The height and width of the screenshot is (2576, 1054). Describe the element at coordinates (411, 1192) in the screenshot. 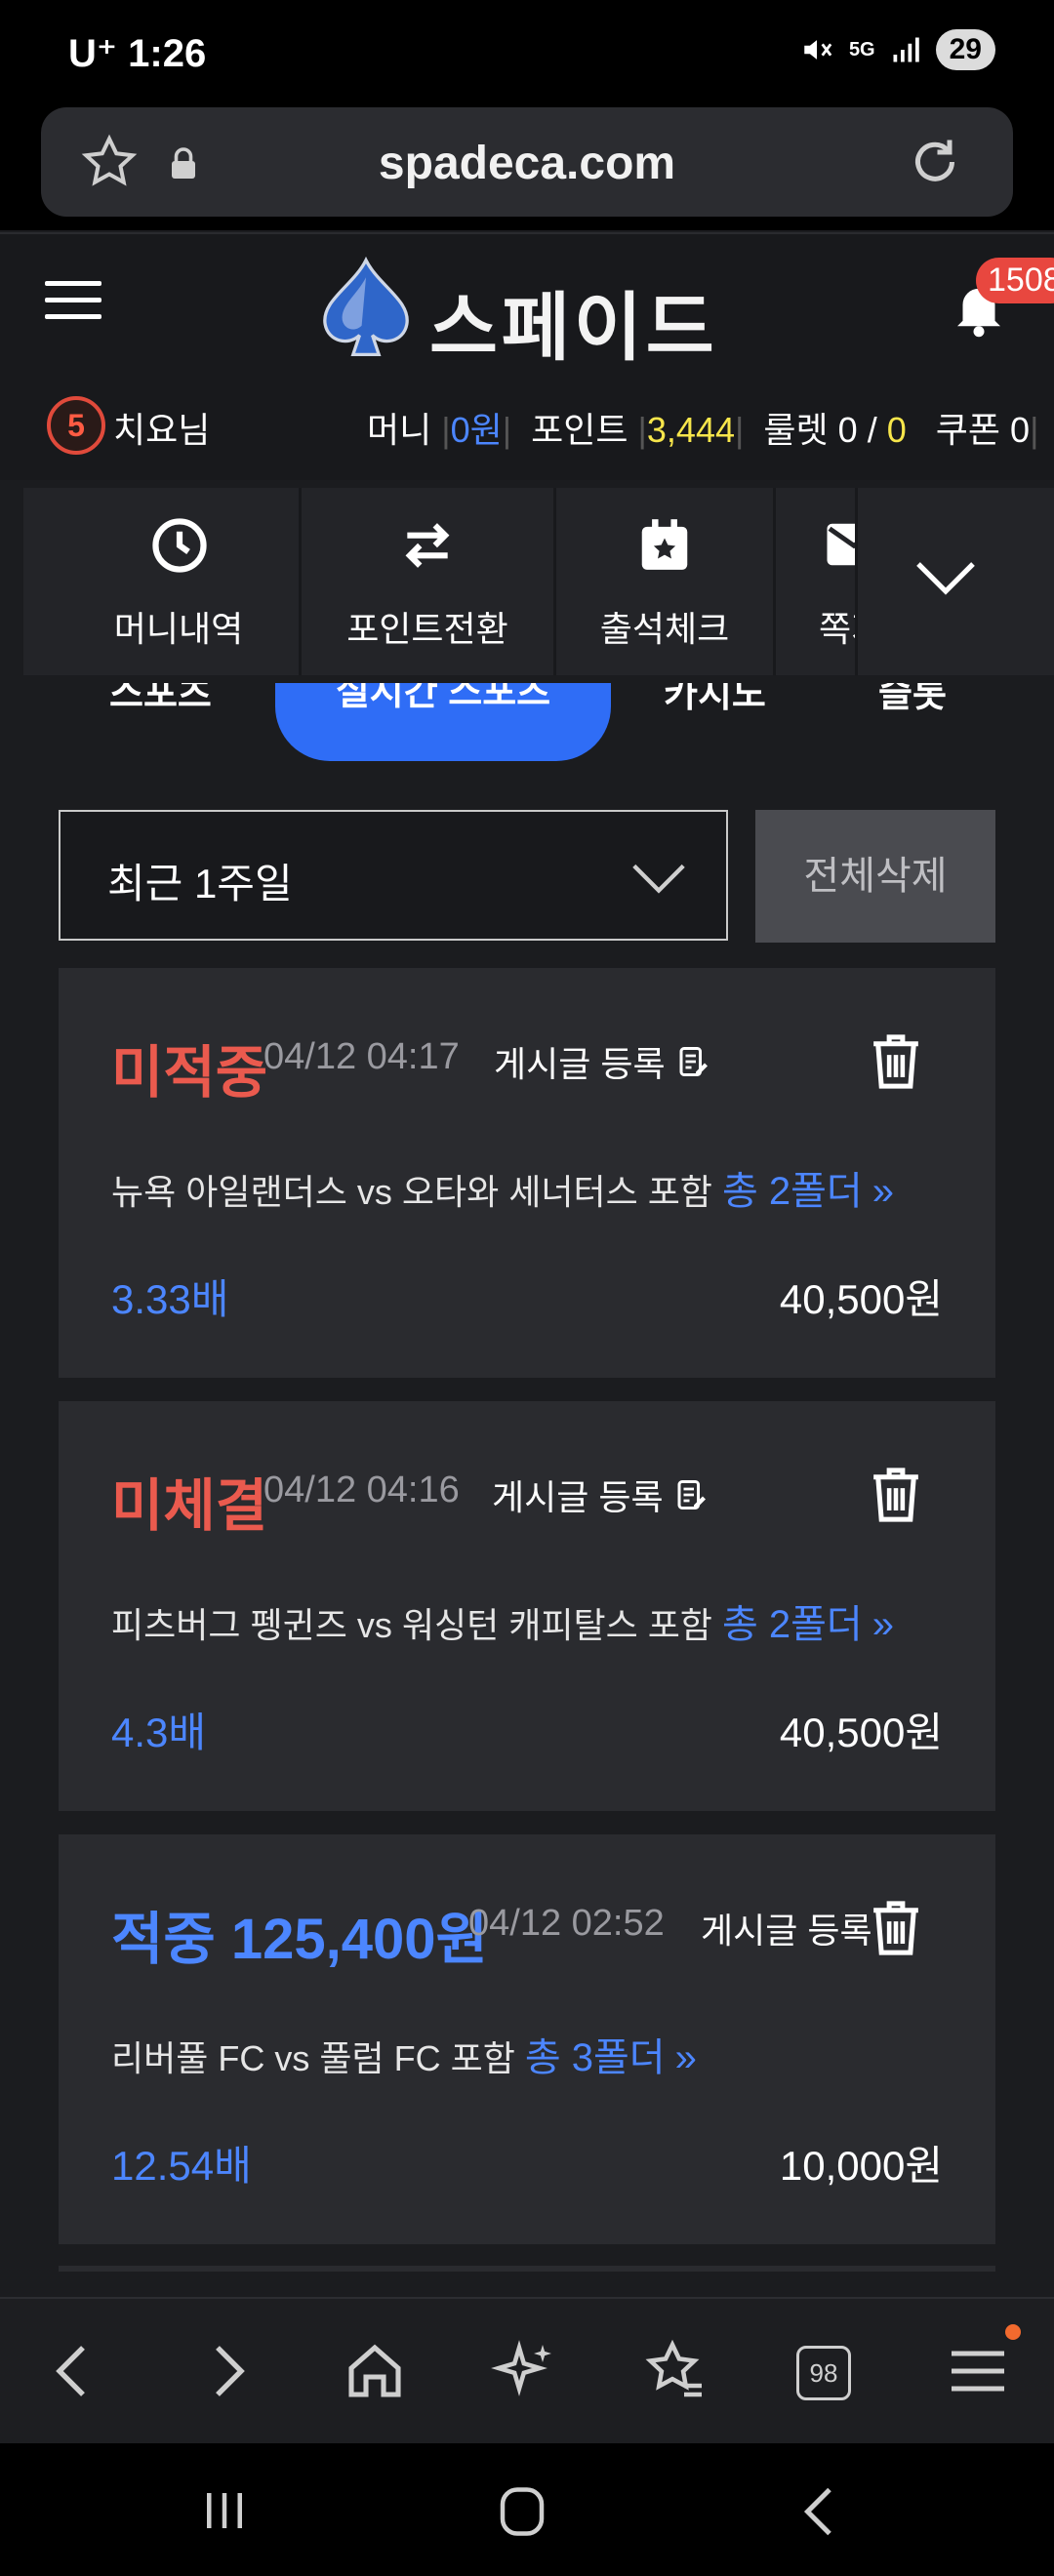

I see `match-teams: 뉴욕 아일랜더스 vs 오타와 세너터스 포함` at that location.